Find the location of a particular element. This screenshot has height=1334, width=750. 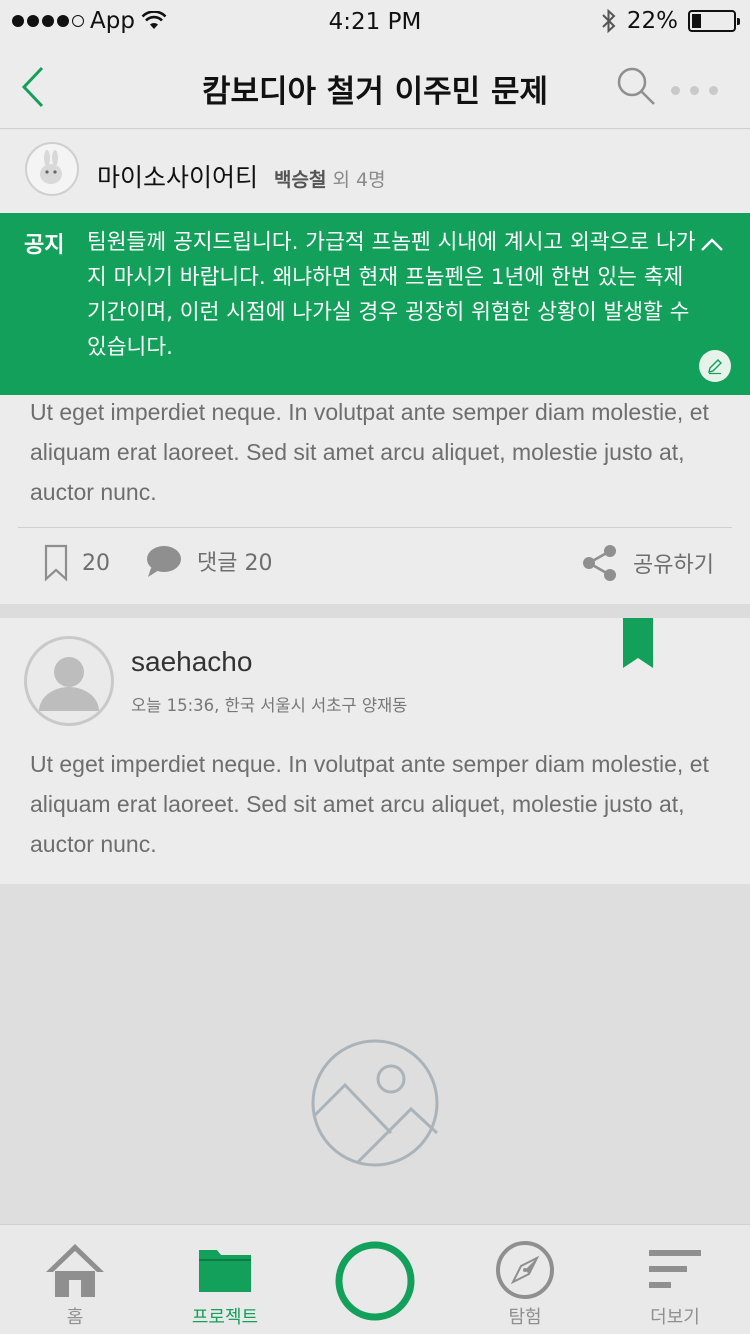

author-name: saehacho is located at coordinates (191, 662).